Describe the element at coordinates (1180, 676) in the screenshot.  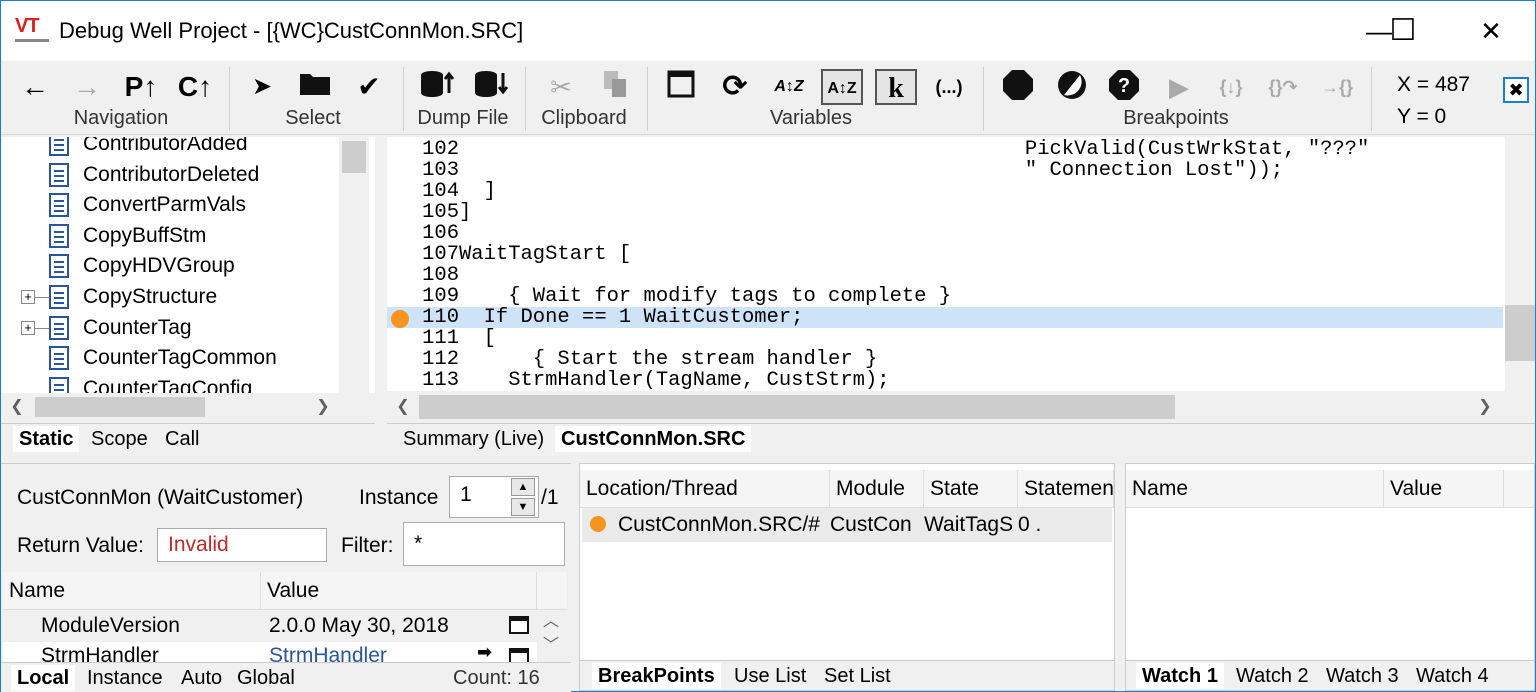
I see `tab-watch-1: Watch 1` at that location.